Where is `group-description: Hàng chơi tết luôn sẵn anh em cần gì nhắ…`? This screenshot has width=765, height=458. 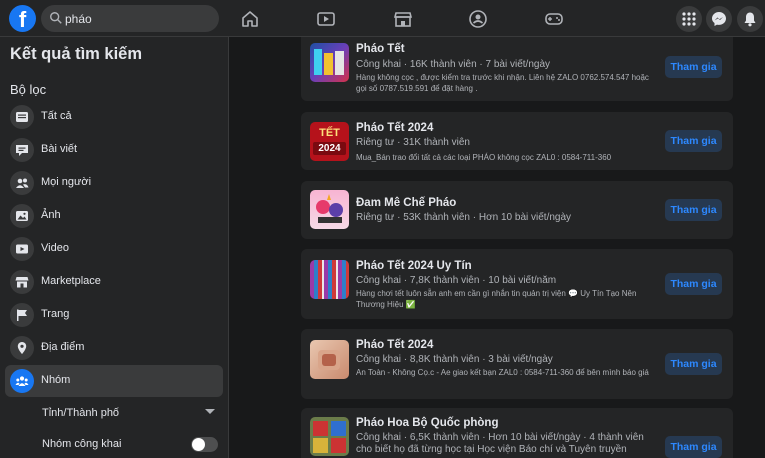
group-description: Hàng chơi tết luôn sẵn anh em cần gì nhắ… is located at coordinates (496, 299).